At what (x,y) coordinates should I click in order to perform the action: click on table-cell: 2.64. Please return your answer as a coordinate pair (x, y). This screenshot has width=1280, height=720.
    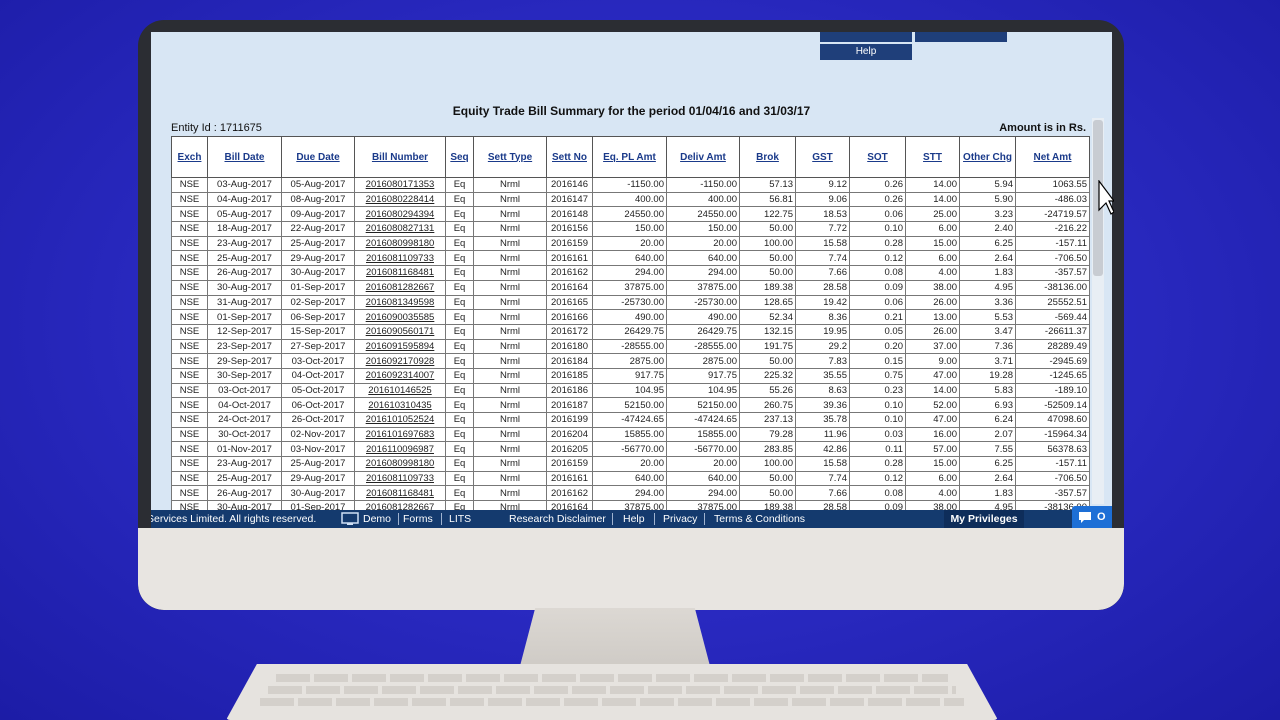
    Looking at the image, I should click on (987, 258).